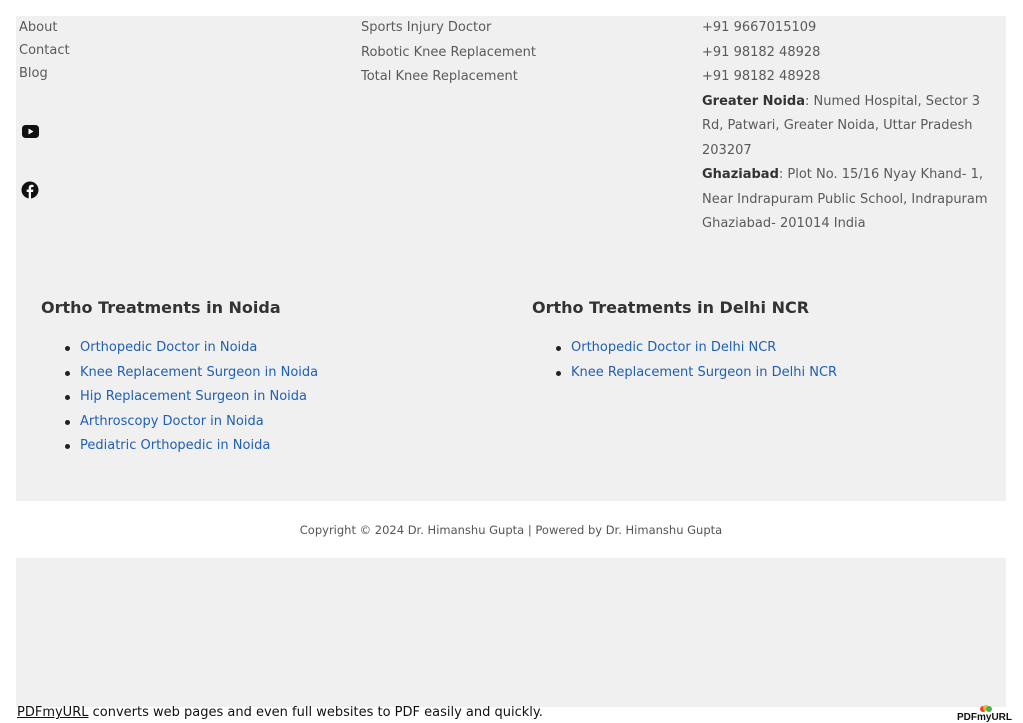 This screenshot has height=723, width=1023. I want to click on quick-links-column: About Contact Blog, so click(44, 50).